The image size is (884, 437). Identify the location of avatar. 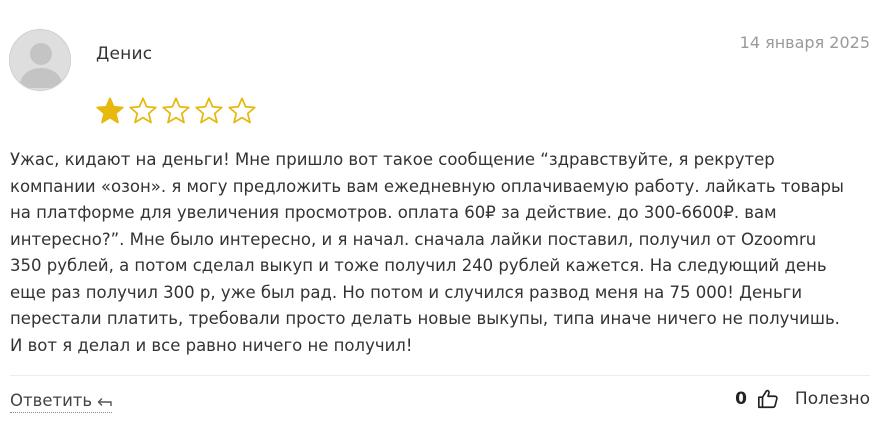
(40, 60).